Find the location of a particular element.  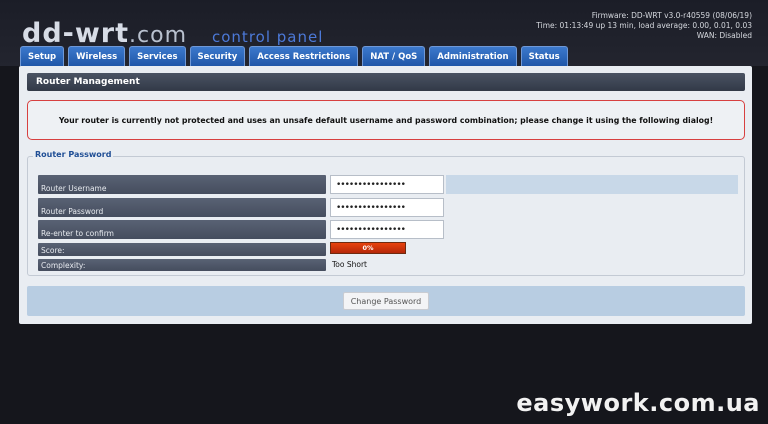

tab-status: Status is located at coordinates (544, 56).